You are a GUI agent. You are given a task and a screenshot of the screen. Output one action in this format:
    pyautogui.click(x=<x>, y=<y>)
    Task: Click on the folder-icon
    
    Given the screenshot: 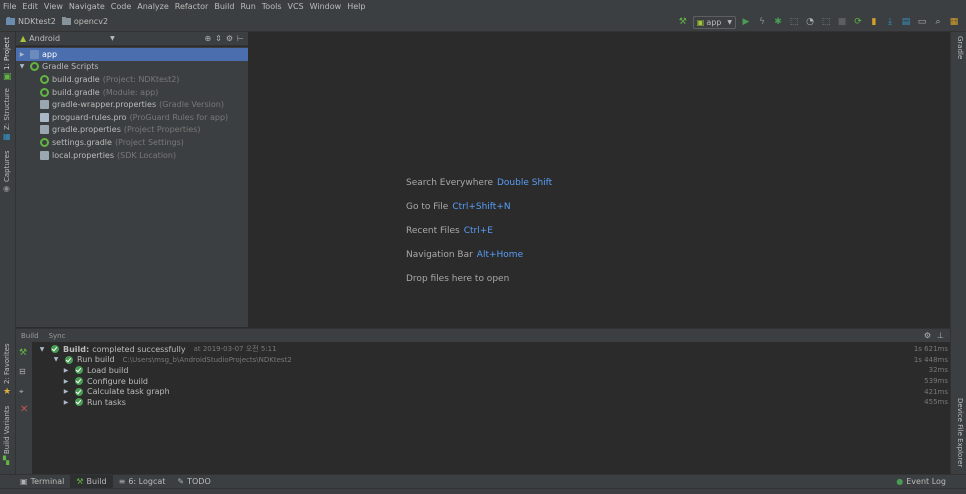 What is the action you would take?
    pyautogui.click(x=34, y=54)
    